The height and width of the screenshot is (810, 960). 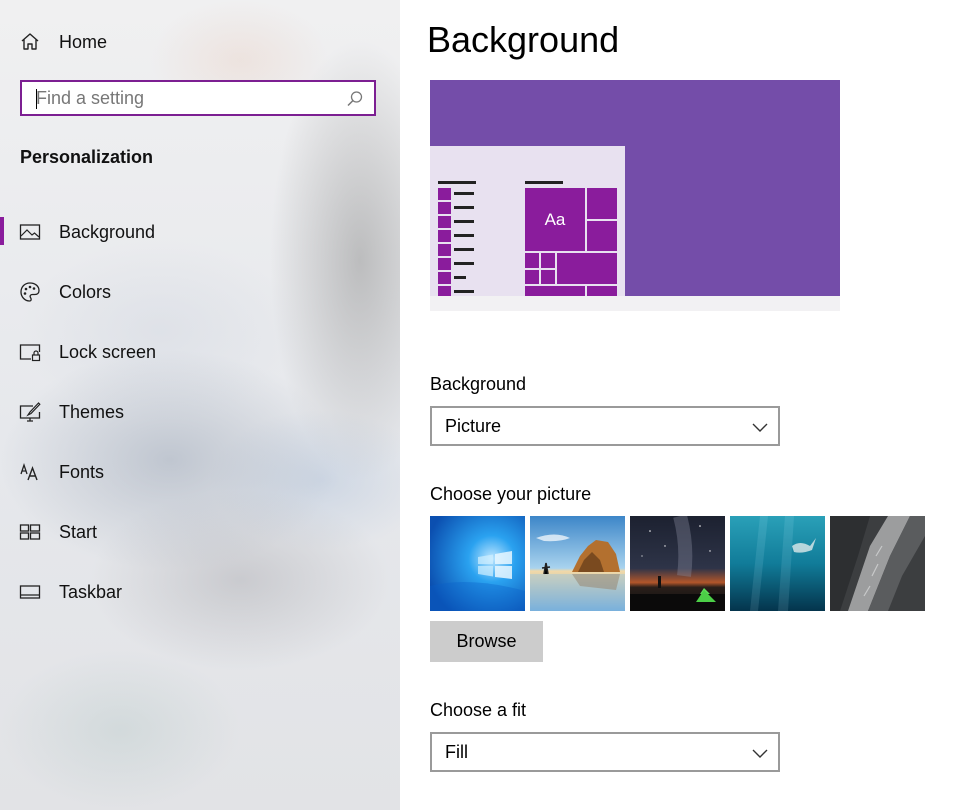 I want to click on fit-field-label: Choose a fit, so click(x=478, y=710).